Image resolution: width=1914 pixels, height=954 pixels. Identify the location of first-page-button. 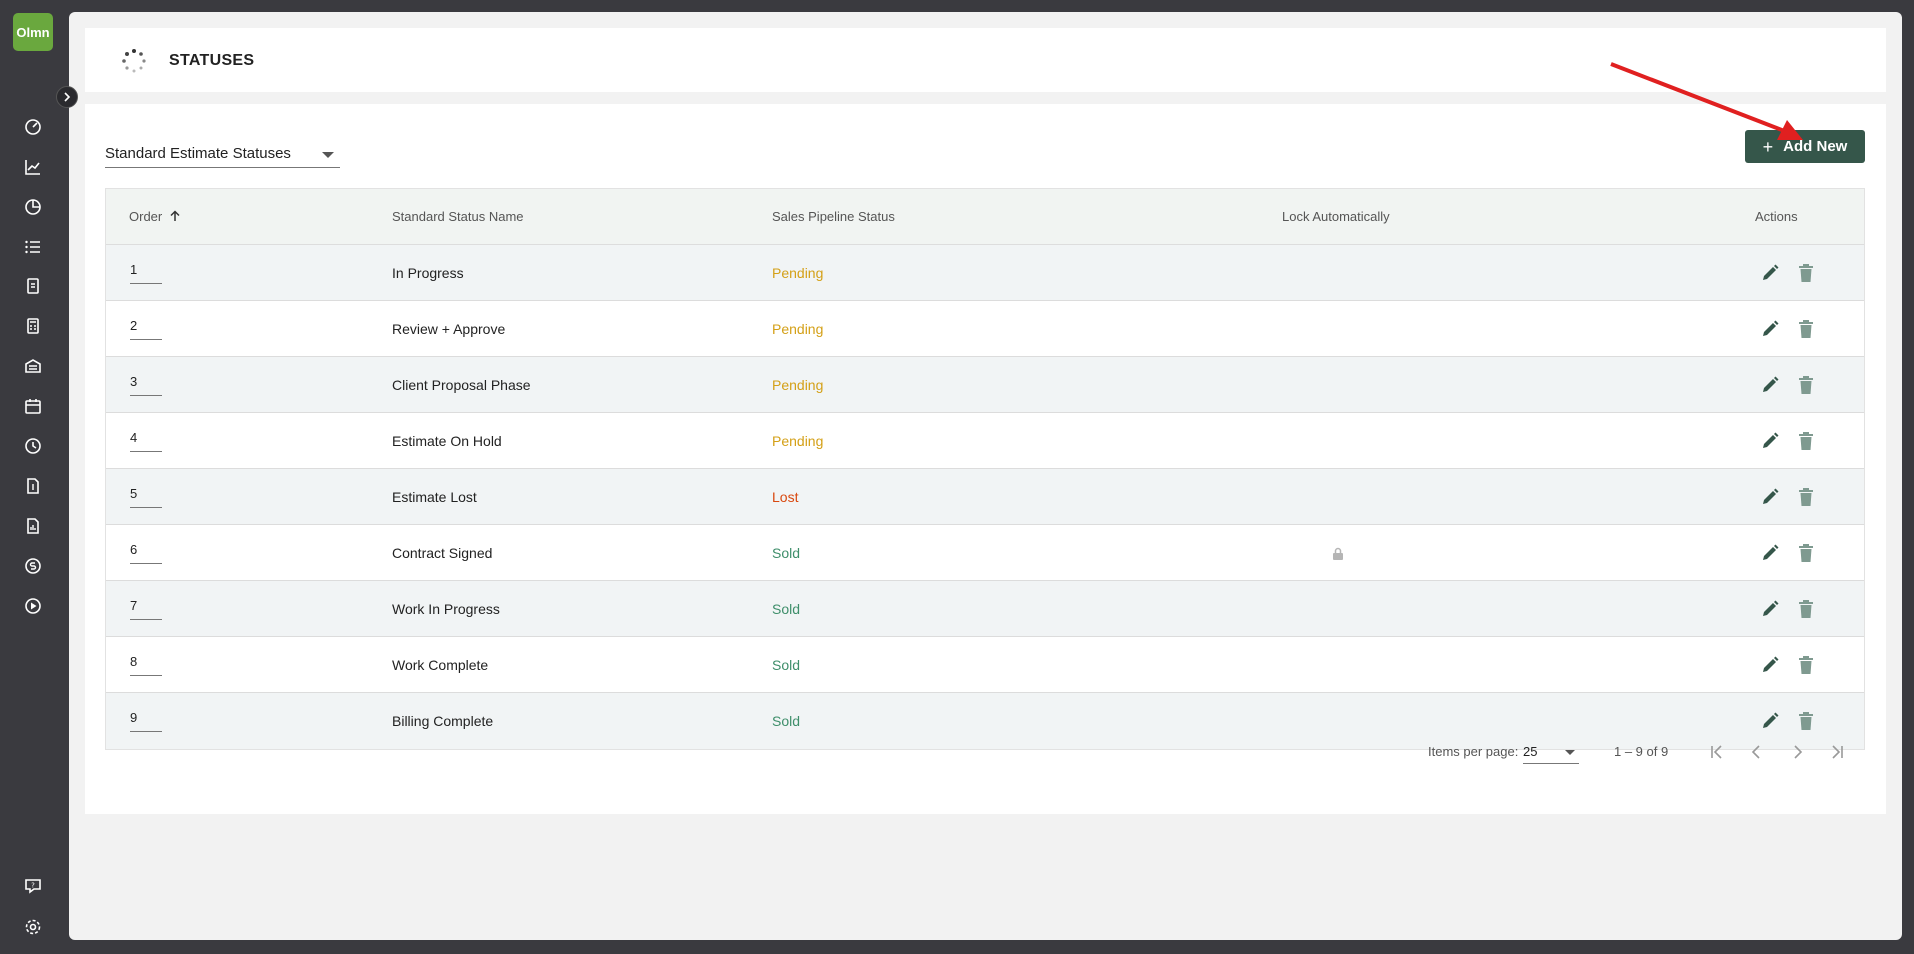
(1717, 752).